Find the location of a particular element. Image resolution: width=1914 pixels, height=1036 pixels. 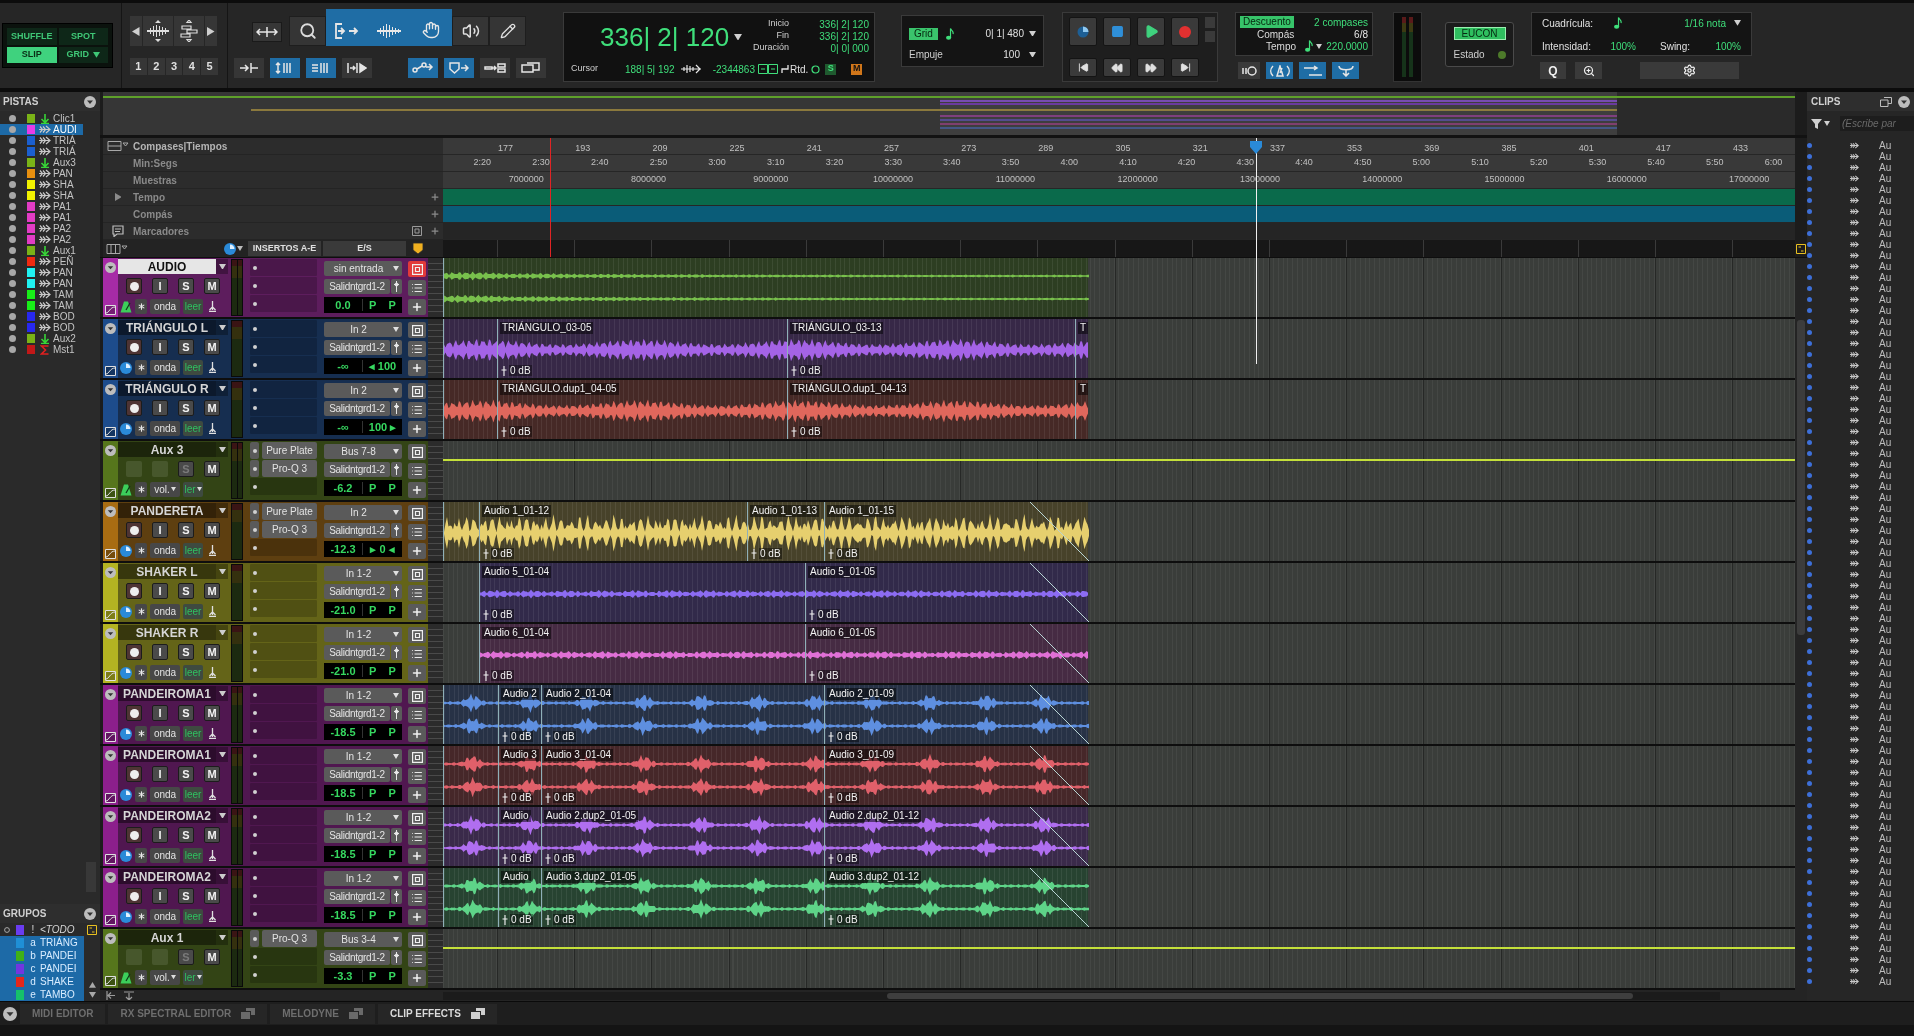

move-tool-button is located at coordinates (267, 32).